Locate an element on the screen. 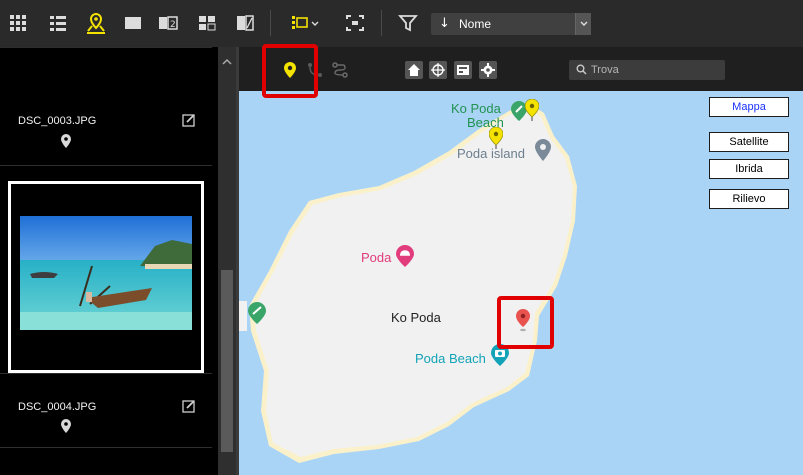 Image resolution: width=803 pixels, height=475 pixels. image-viewer-icon is located at coordinates (245, 23).